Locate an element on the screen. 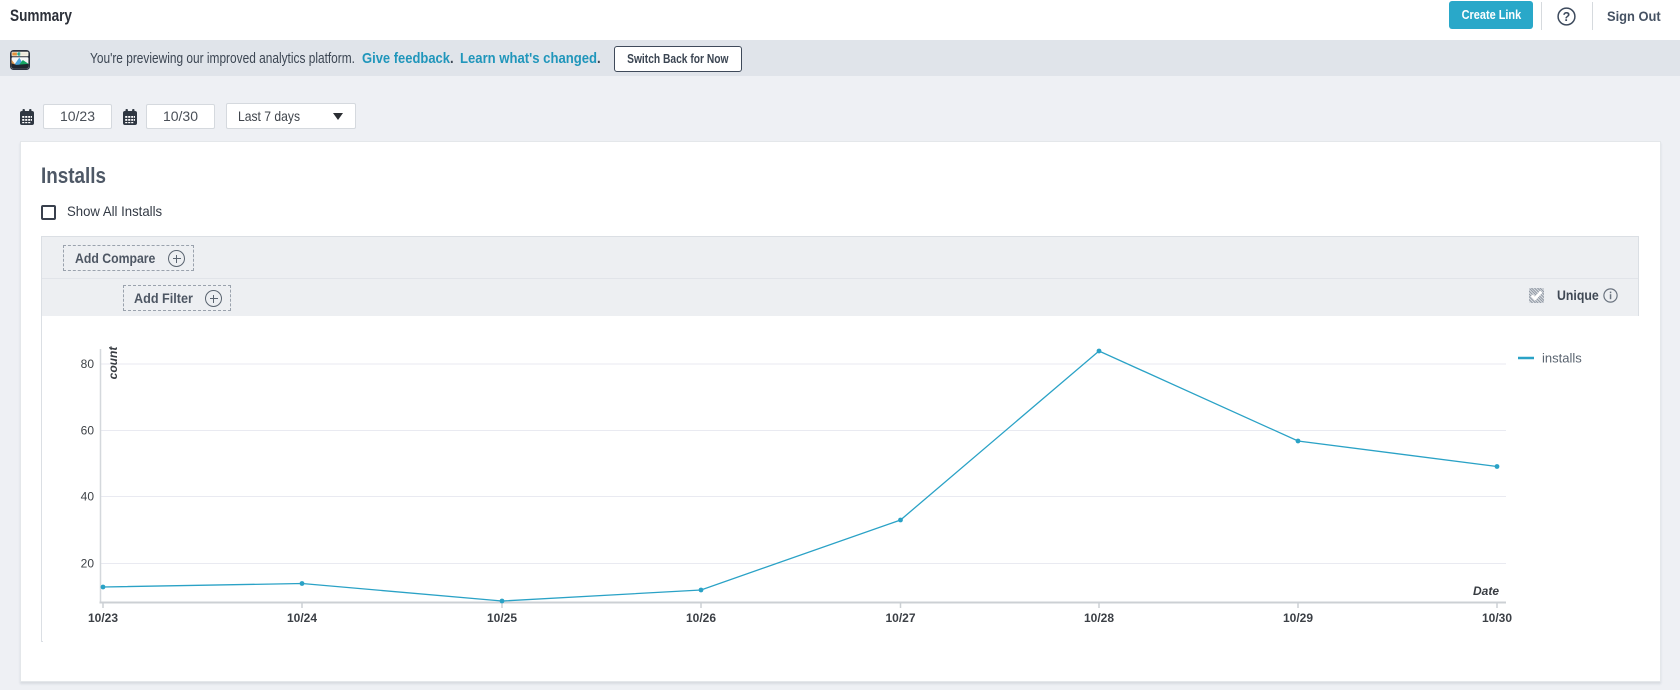 The width and height of the screenshot is (1680, 690). svg-text: 10/24 is located at coordinates (302, 618).